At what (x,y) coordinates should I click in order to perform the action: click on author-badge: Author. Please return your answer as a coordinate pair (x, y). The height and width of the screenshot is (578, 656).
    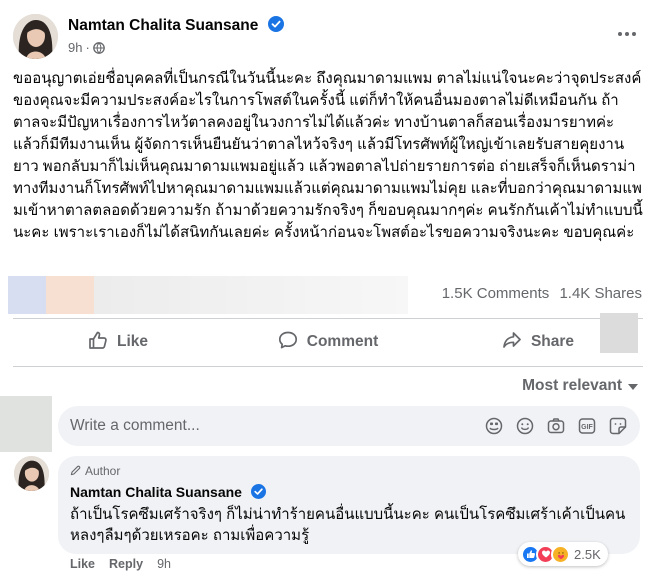
    Looking at the image, I should click on (95, 471).